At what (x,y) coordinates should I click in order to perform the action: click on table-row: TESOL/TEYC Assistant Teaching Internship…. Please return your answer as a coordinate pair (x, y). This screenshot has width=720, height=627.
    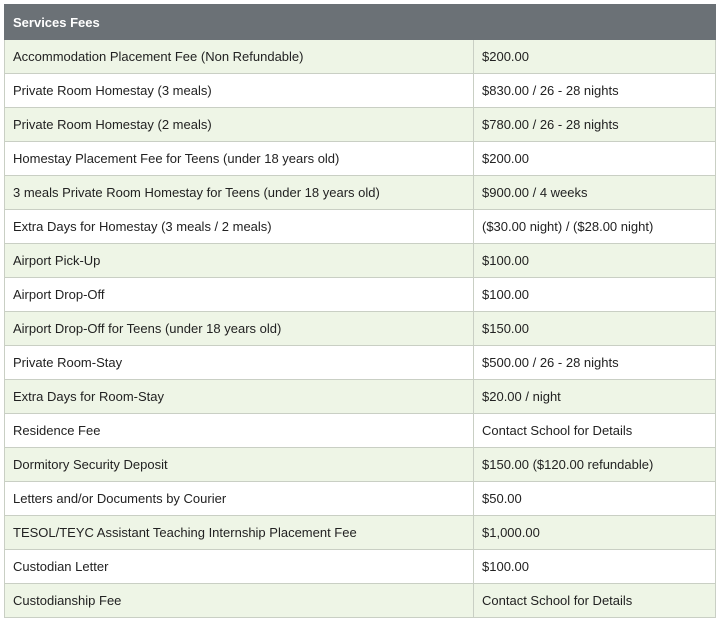
    Looking at the image, I should click on (360, 532).